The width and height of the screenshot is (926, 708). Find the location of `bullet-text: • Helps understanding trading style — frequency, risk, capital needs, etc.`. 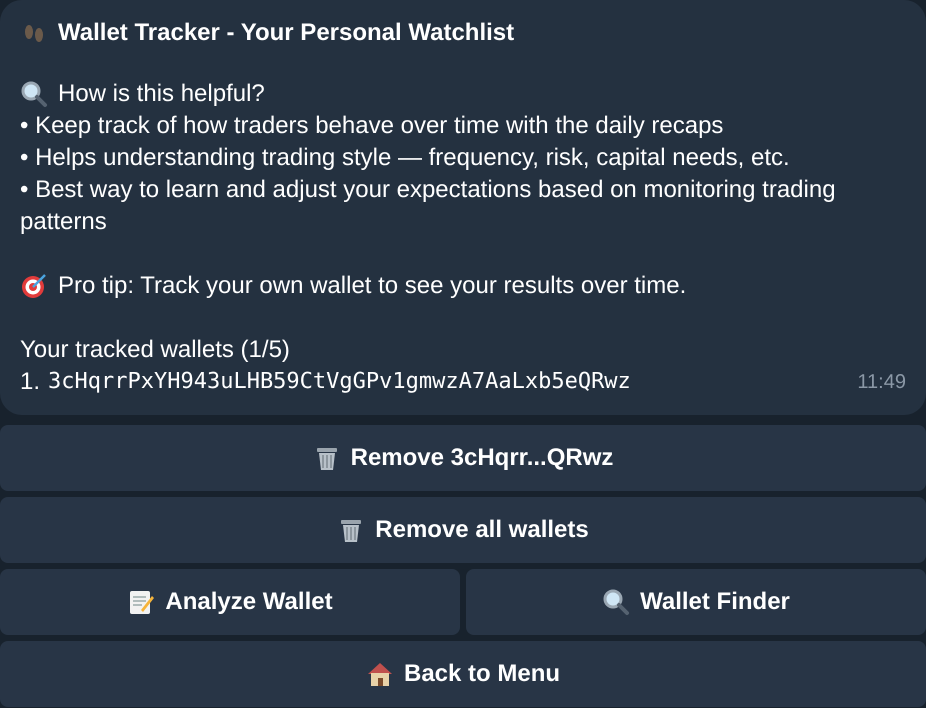

bullet-text: • Helps understanding trading style — frequency, risk, capital needs, etc. is located at coordinates (405, 158).